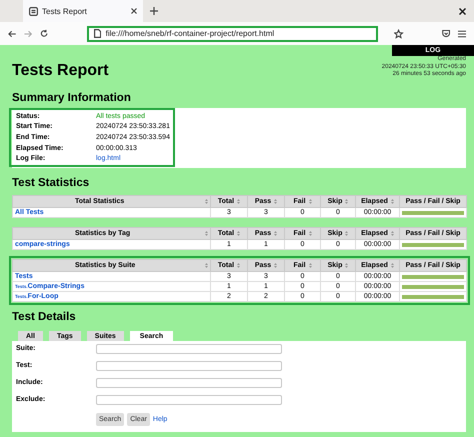  I want to click on section-heading: Test Details, so click(44, 317).